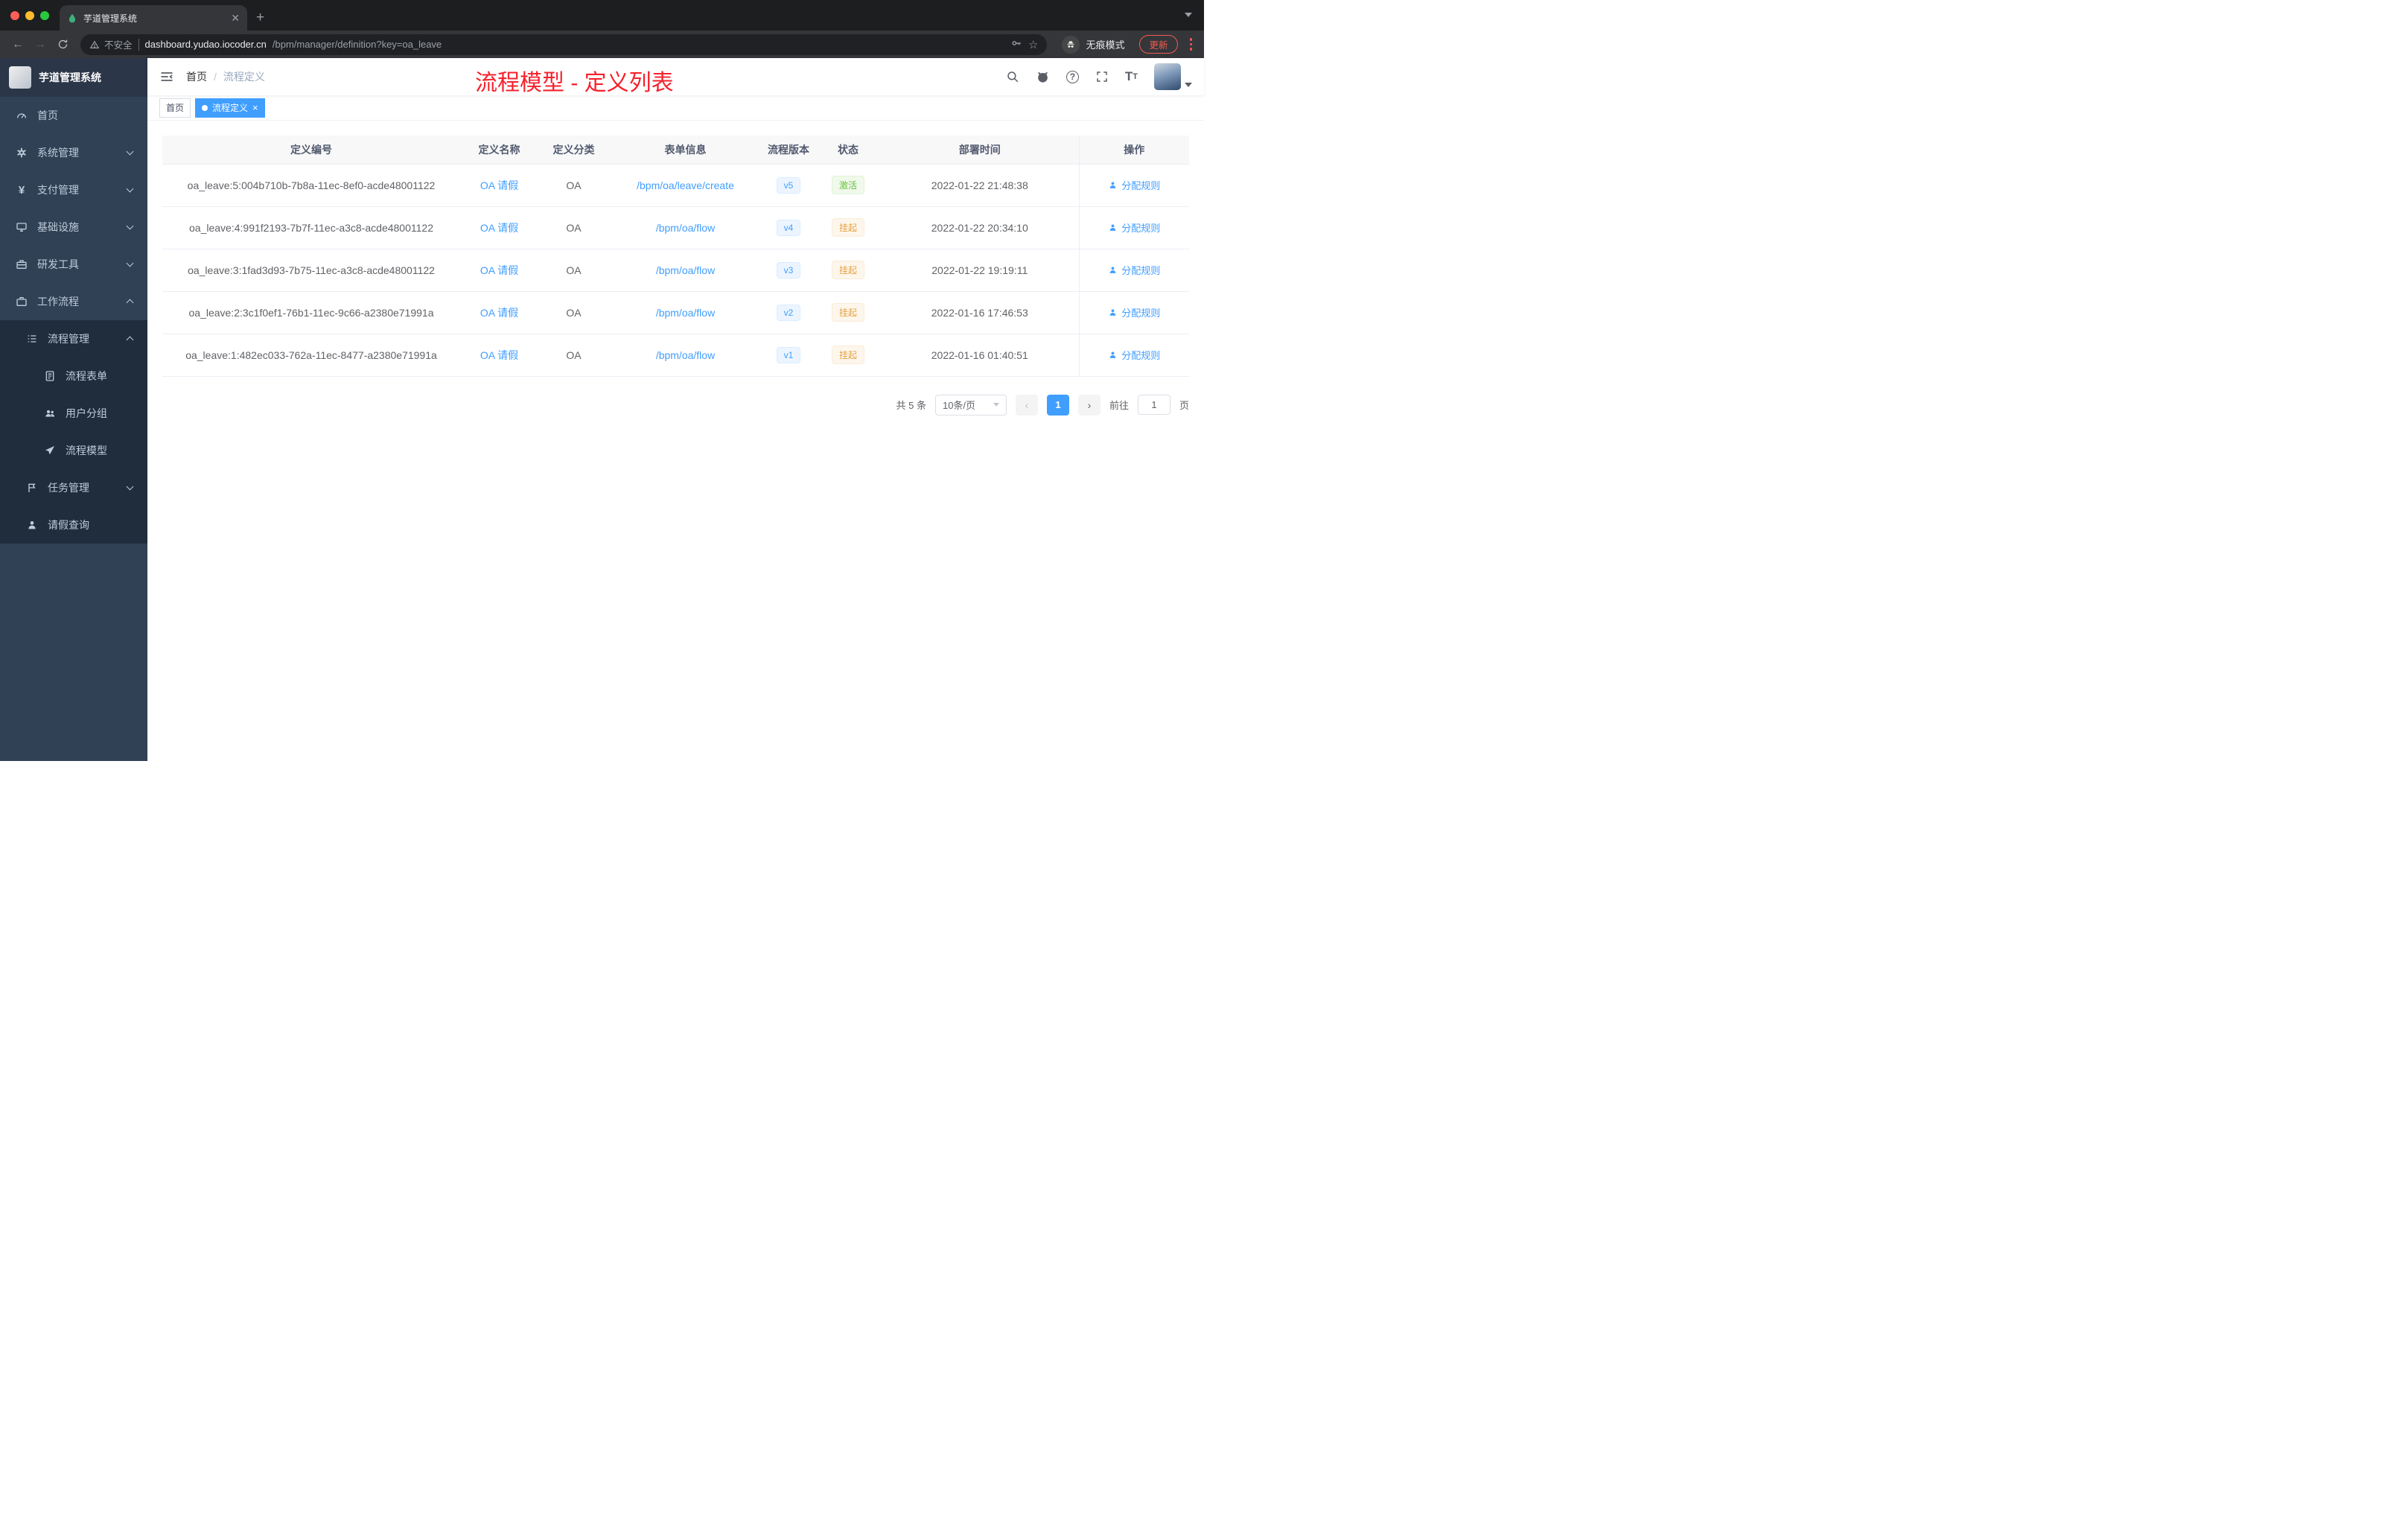 The image size is (2408, 1522). I want to click on fullscreen-icon, so click(1102, 76).